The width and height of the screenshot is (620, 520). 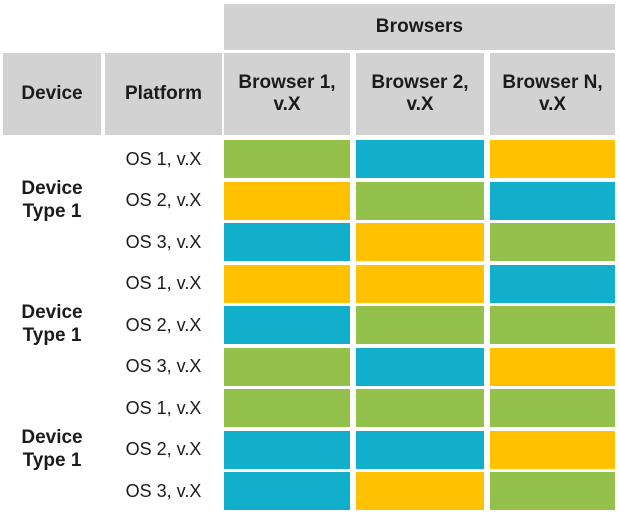 What do you see at coordinates (163, 94) in the screenshot?
I see `column-header-platform: Platform` at bounding box center [163, 94].